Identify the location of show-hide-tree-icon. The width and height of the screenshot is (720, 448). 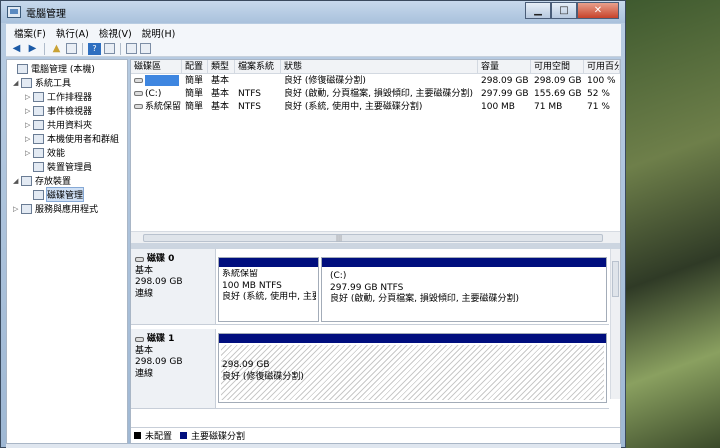
(71, 48).